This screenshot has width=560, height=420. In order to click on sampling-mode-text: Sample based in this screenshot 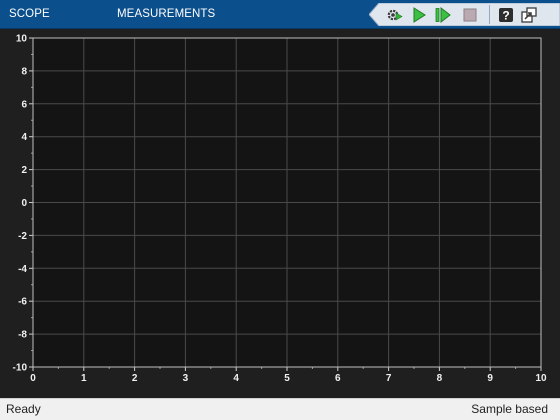, I will do `click(509, 409)`.